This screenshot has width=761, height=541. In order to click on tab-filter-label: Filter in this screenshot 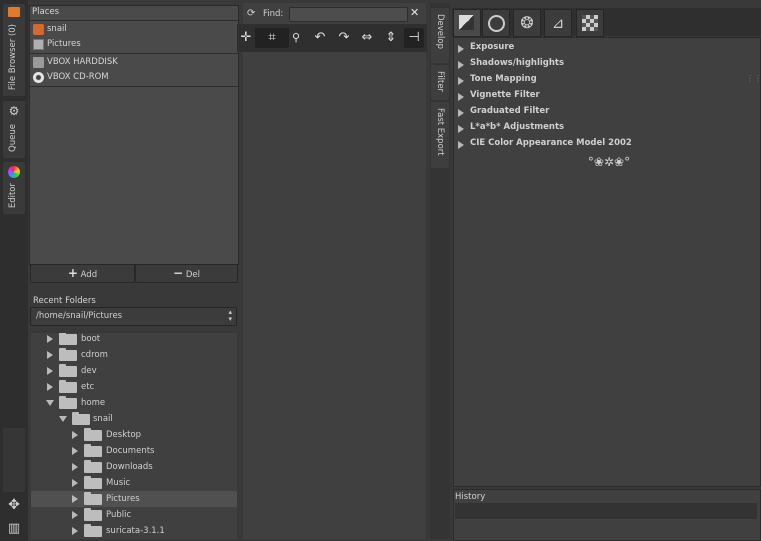, I will do `click(440, 82)`.